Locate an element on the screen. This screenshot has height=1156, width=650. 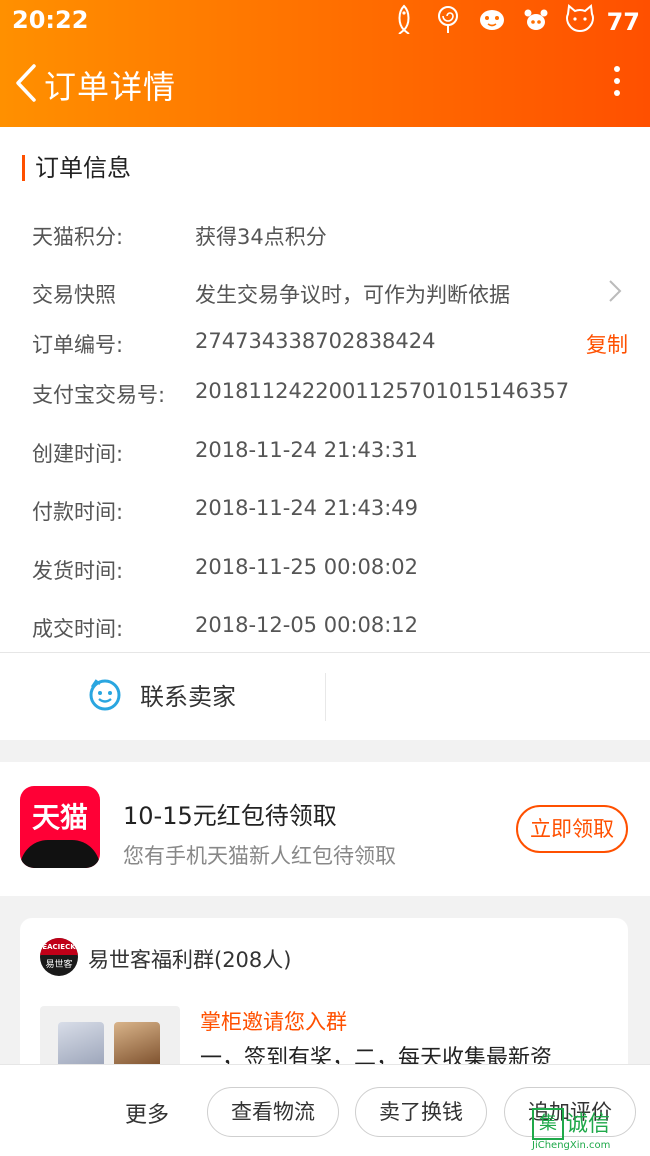
view-logistics-button: 查看物流 is located at coordinates (273, 1112).